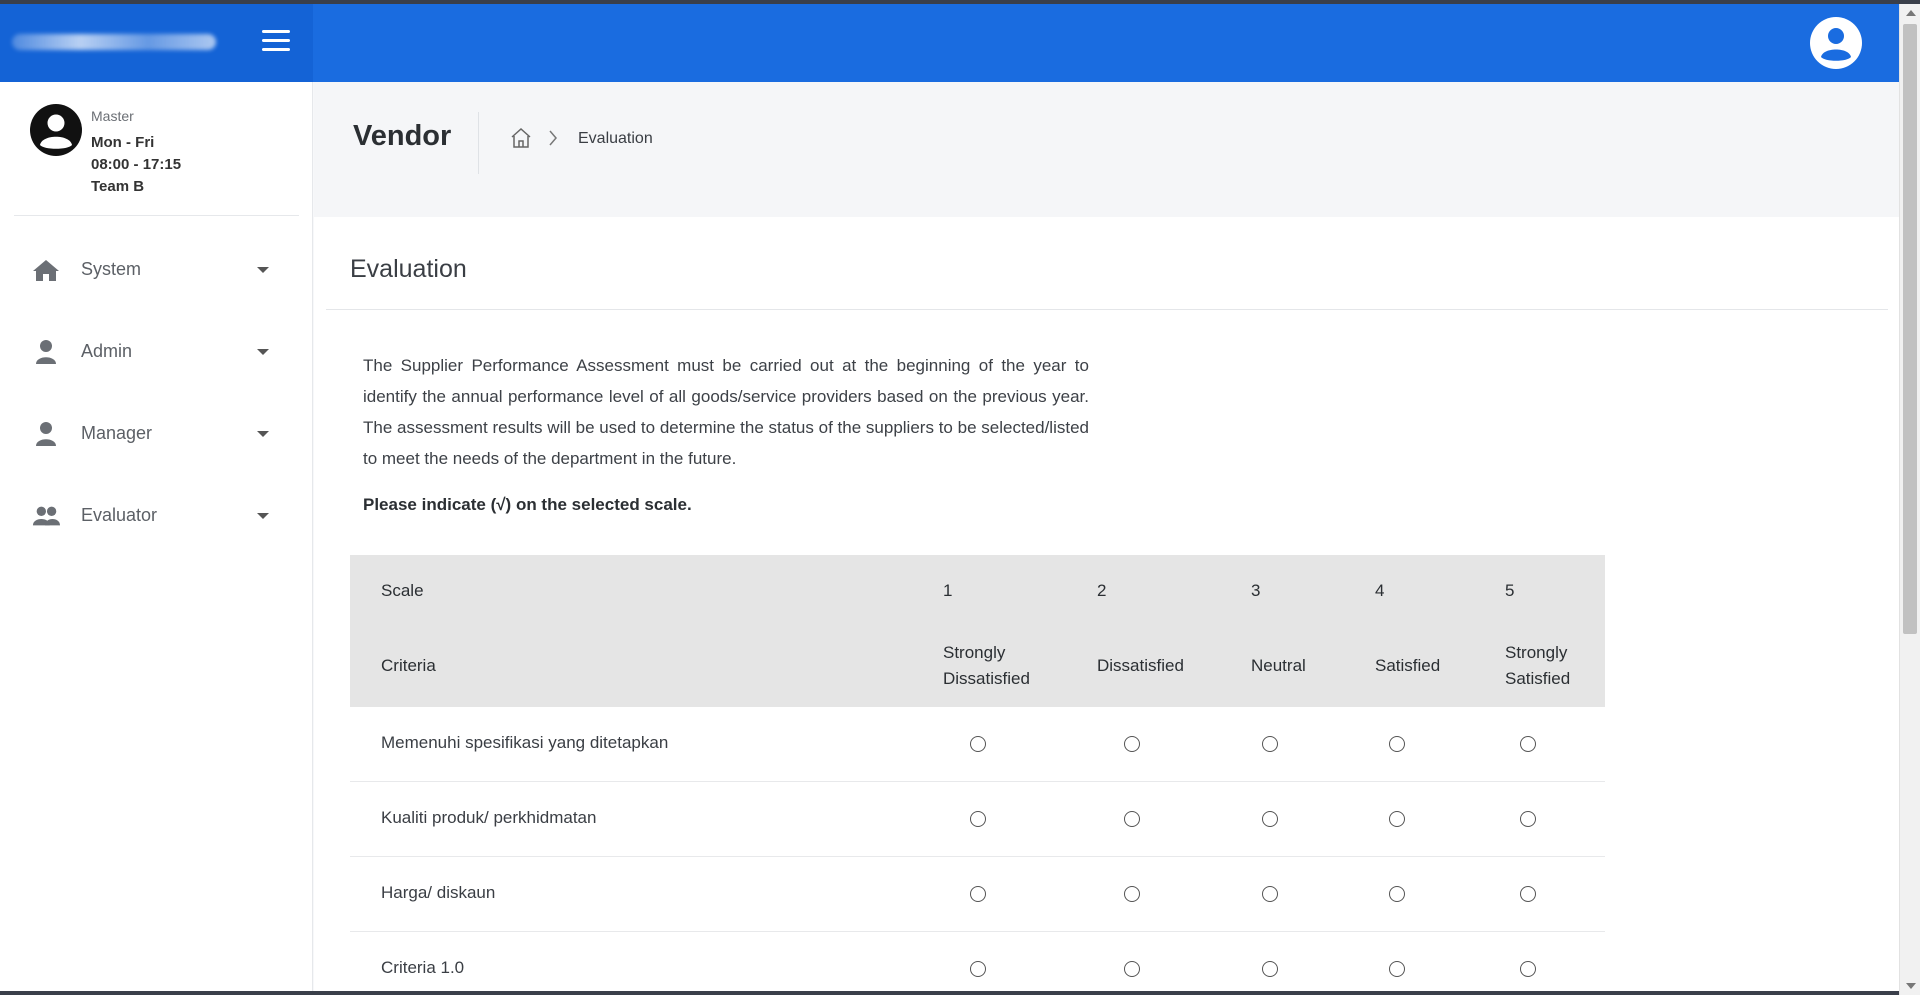 The width and height of the screenshot is (1920, 995). Describe the element at coordinates (114, 42) in the screenshot. I see `brand-logo` at that location.